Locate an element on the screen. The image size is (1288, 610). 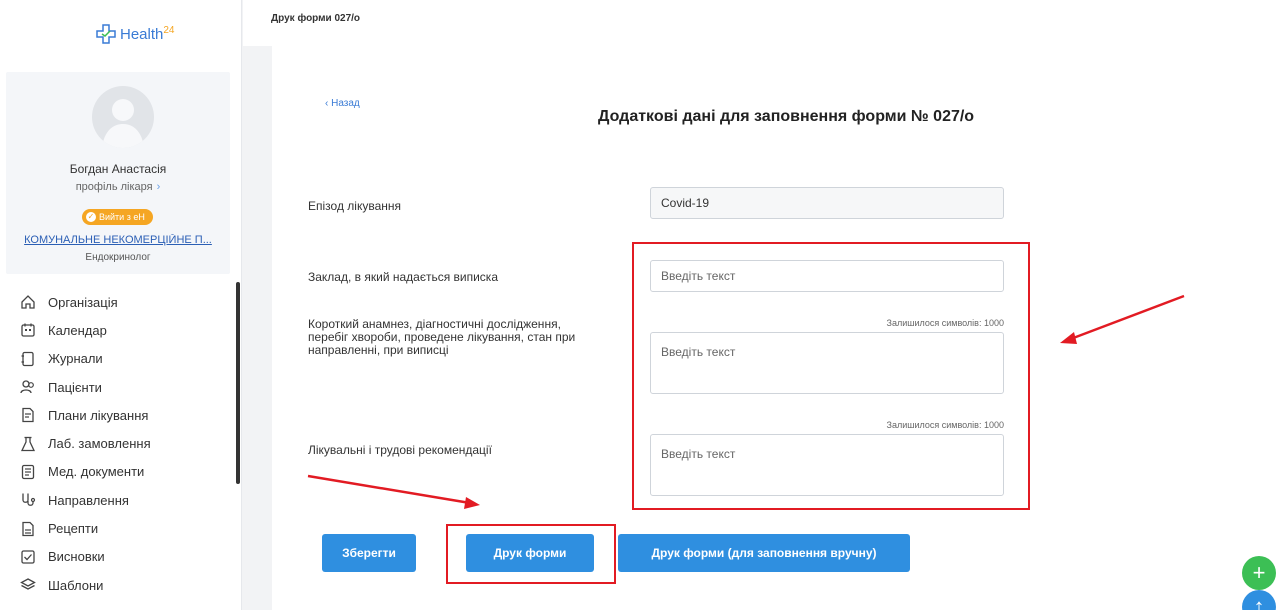
sidebar-item-treatment-plans: Плани лікування is located at coordinates (85, 415).